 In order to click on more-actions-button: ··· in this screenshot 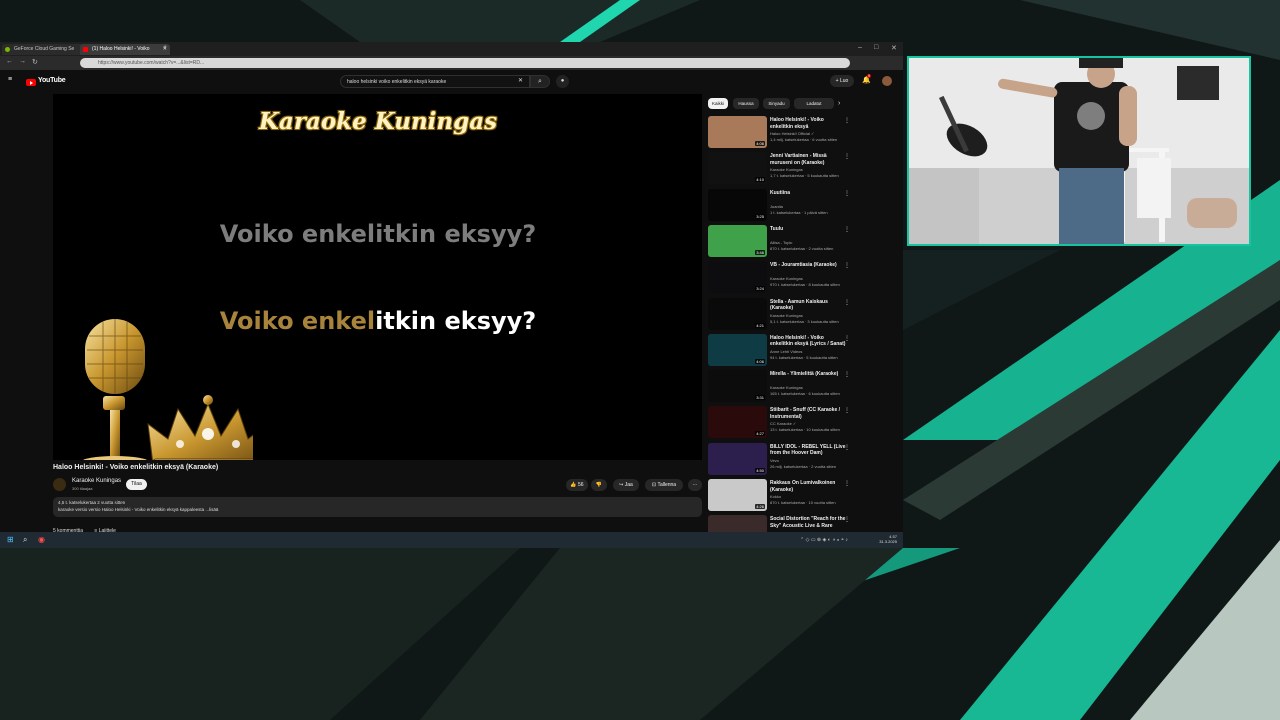, I will do `click(695, 485)`.